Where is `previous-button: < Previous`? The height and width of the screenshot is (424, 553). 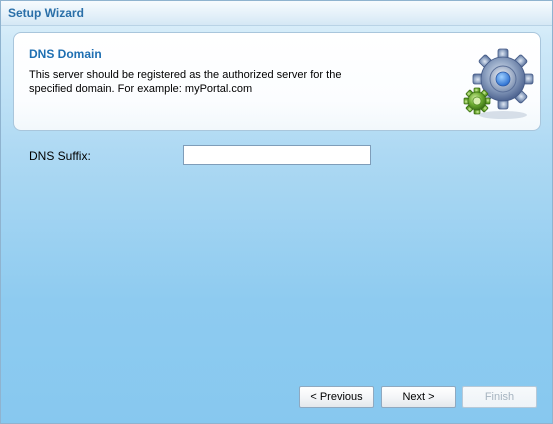
previous-button: < Previous is located at coordinates (336, 397).